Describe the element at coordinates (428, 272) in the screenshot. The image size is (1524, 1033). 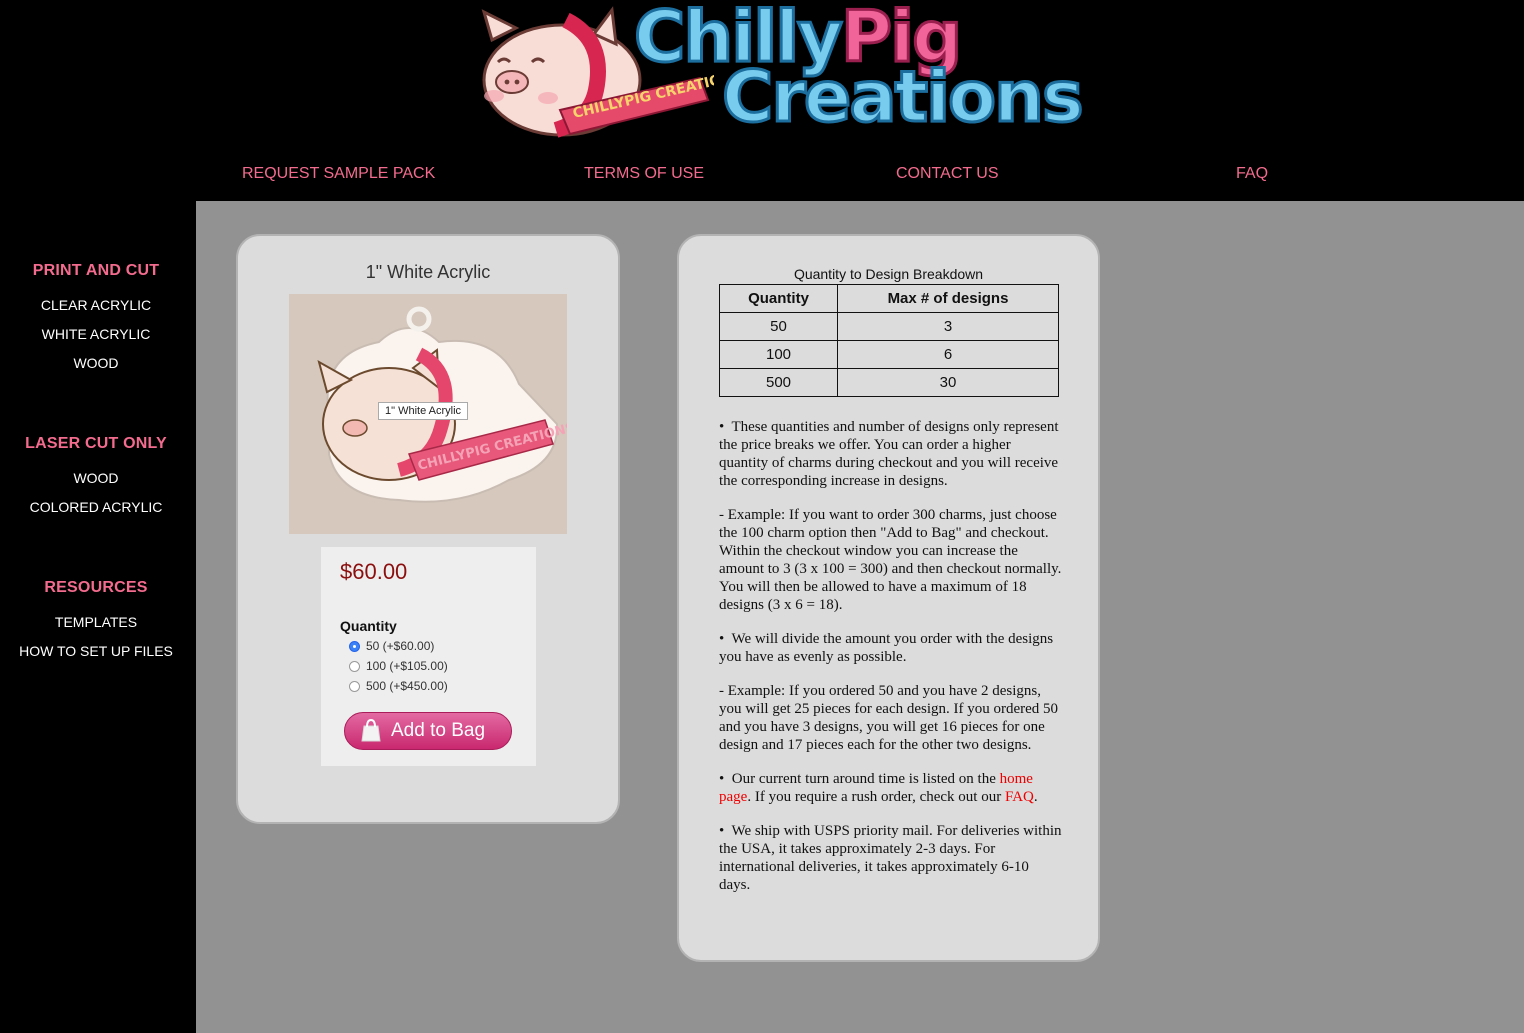
I see `product-title: 1" White Acrylic` at that location.